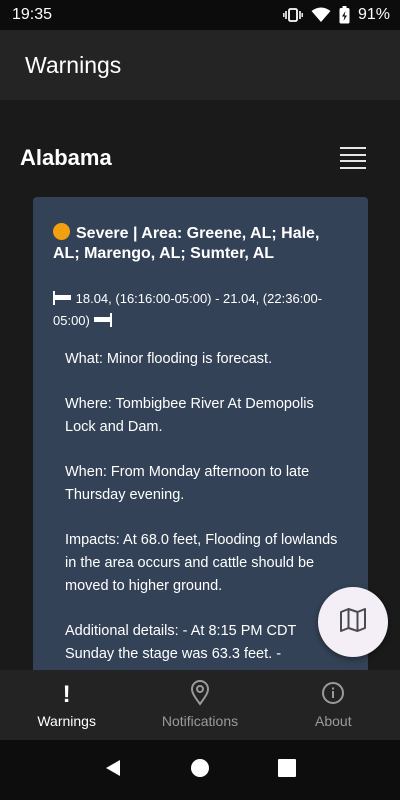 Image resolution: width=400 pixels, height=800 pixels. I want to click on region-title: Alabama, so click(66, 157).